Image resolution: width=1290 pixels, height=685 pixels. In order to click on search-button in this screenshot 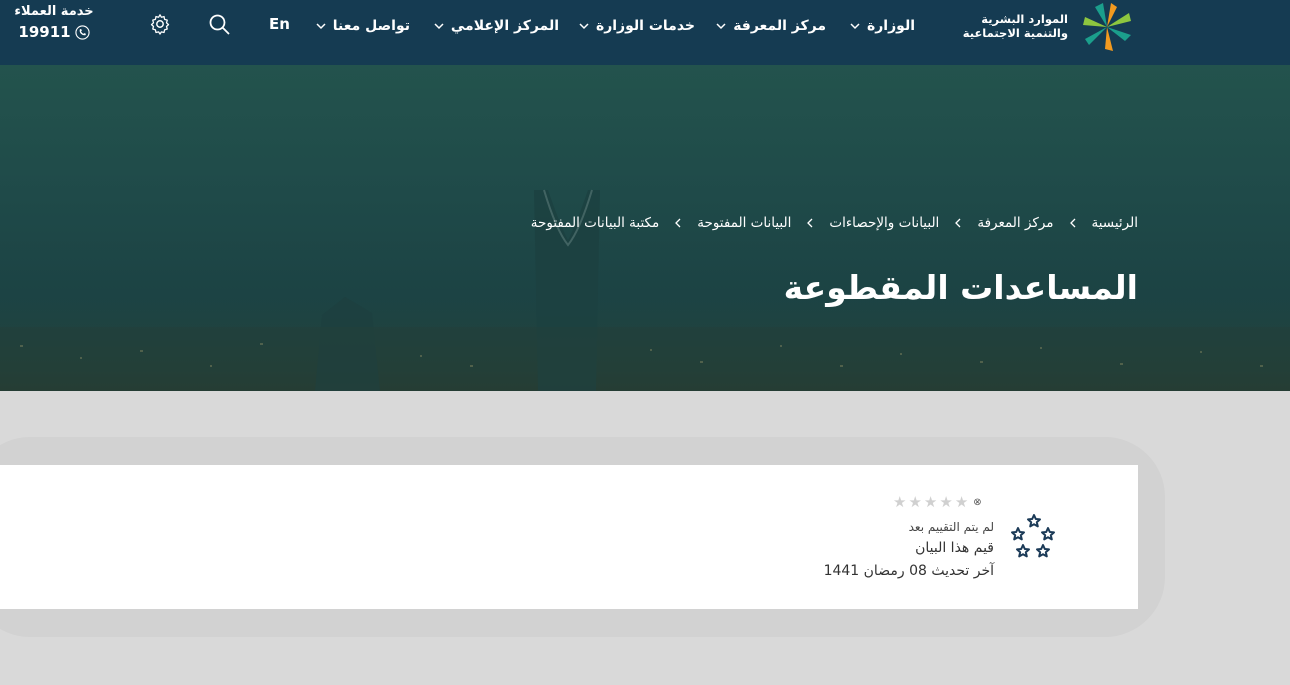, I will do `click(220, 27)`.